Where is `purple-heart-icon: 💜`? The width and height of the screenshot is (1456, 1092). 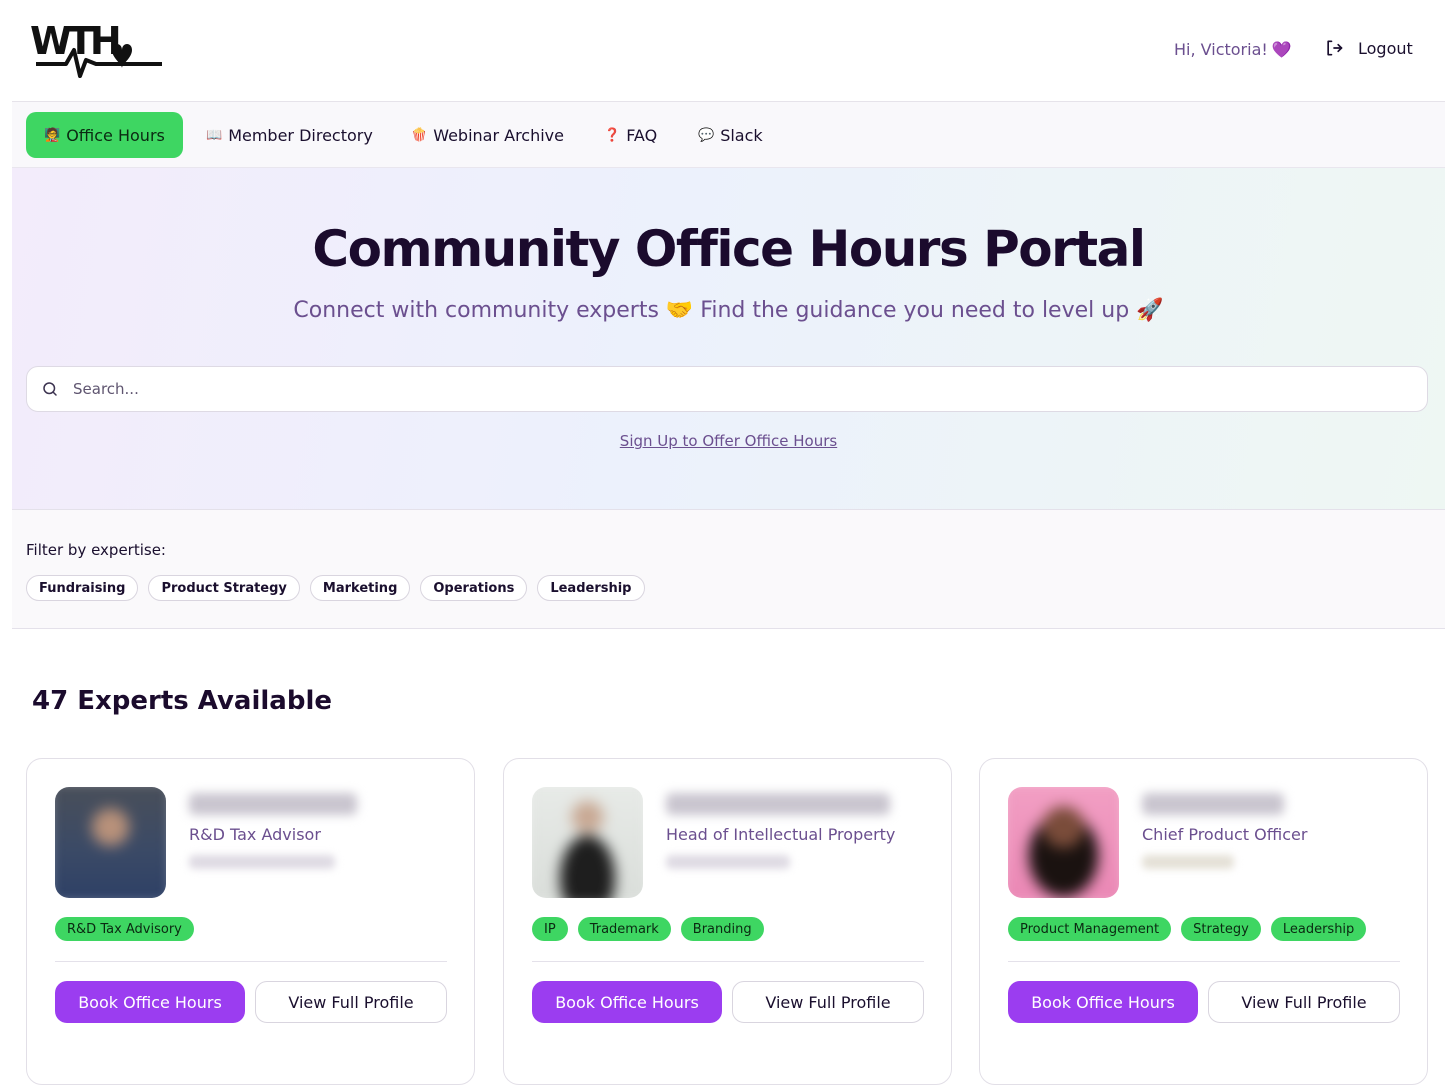 purple-heart-icon: 💜 is located at coordinates (1281, 49).